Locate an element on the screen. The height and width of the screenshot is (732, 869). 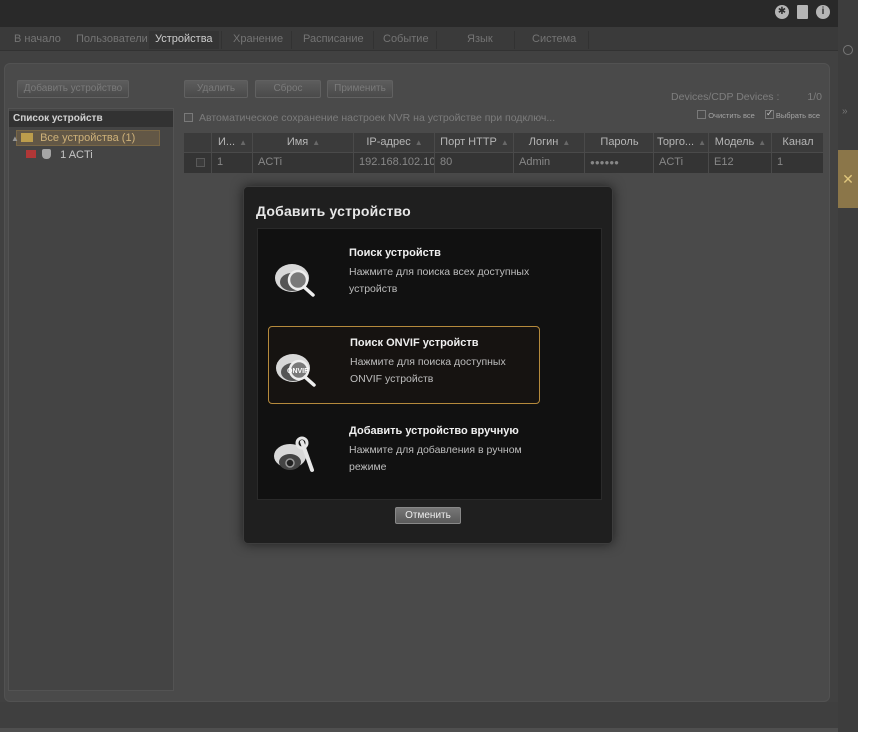
option-description: Нажмите для добавления в ручном режиме is located at coordinates (435, 458).